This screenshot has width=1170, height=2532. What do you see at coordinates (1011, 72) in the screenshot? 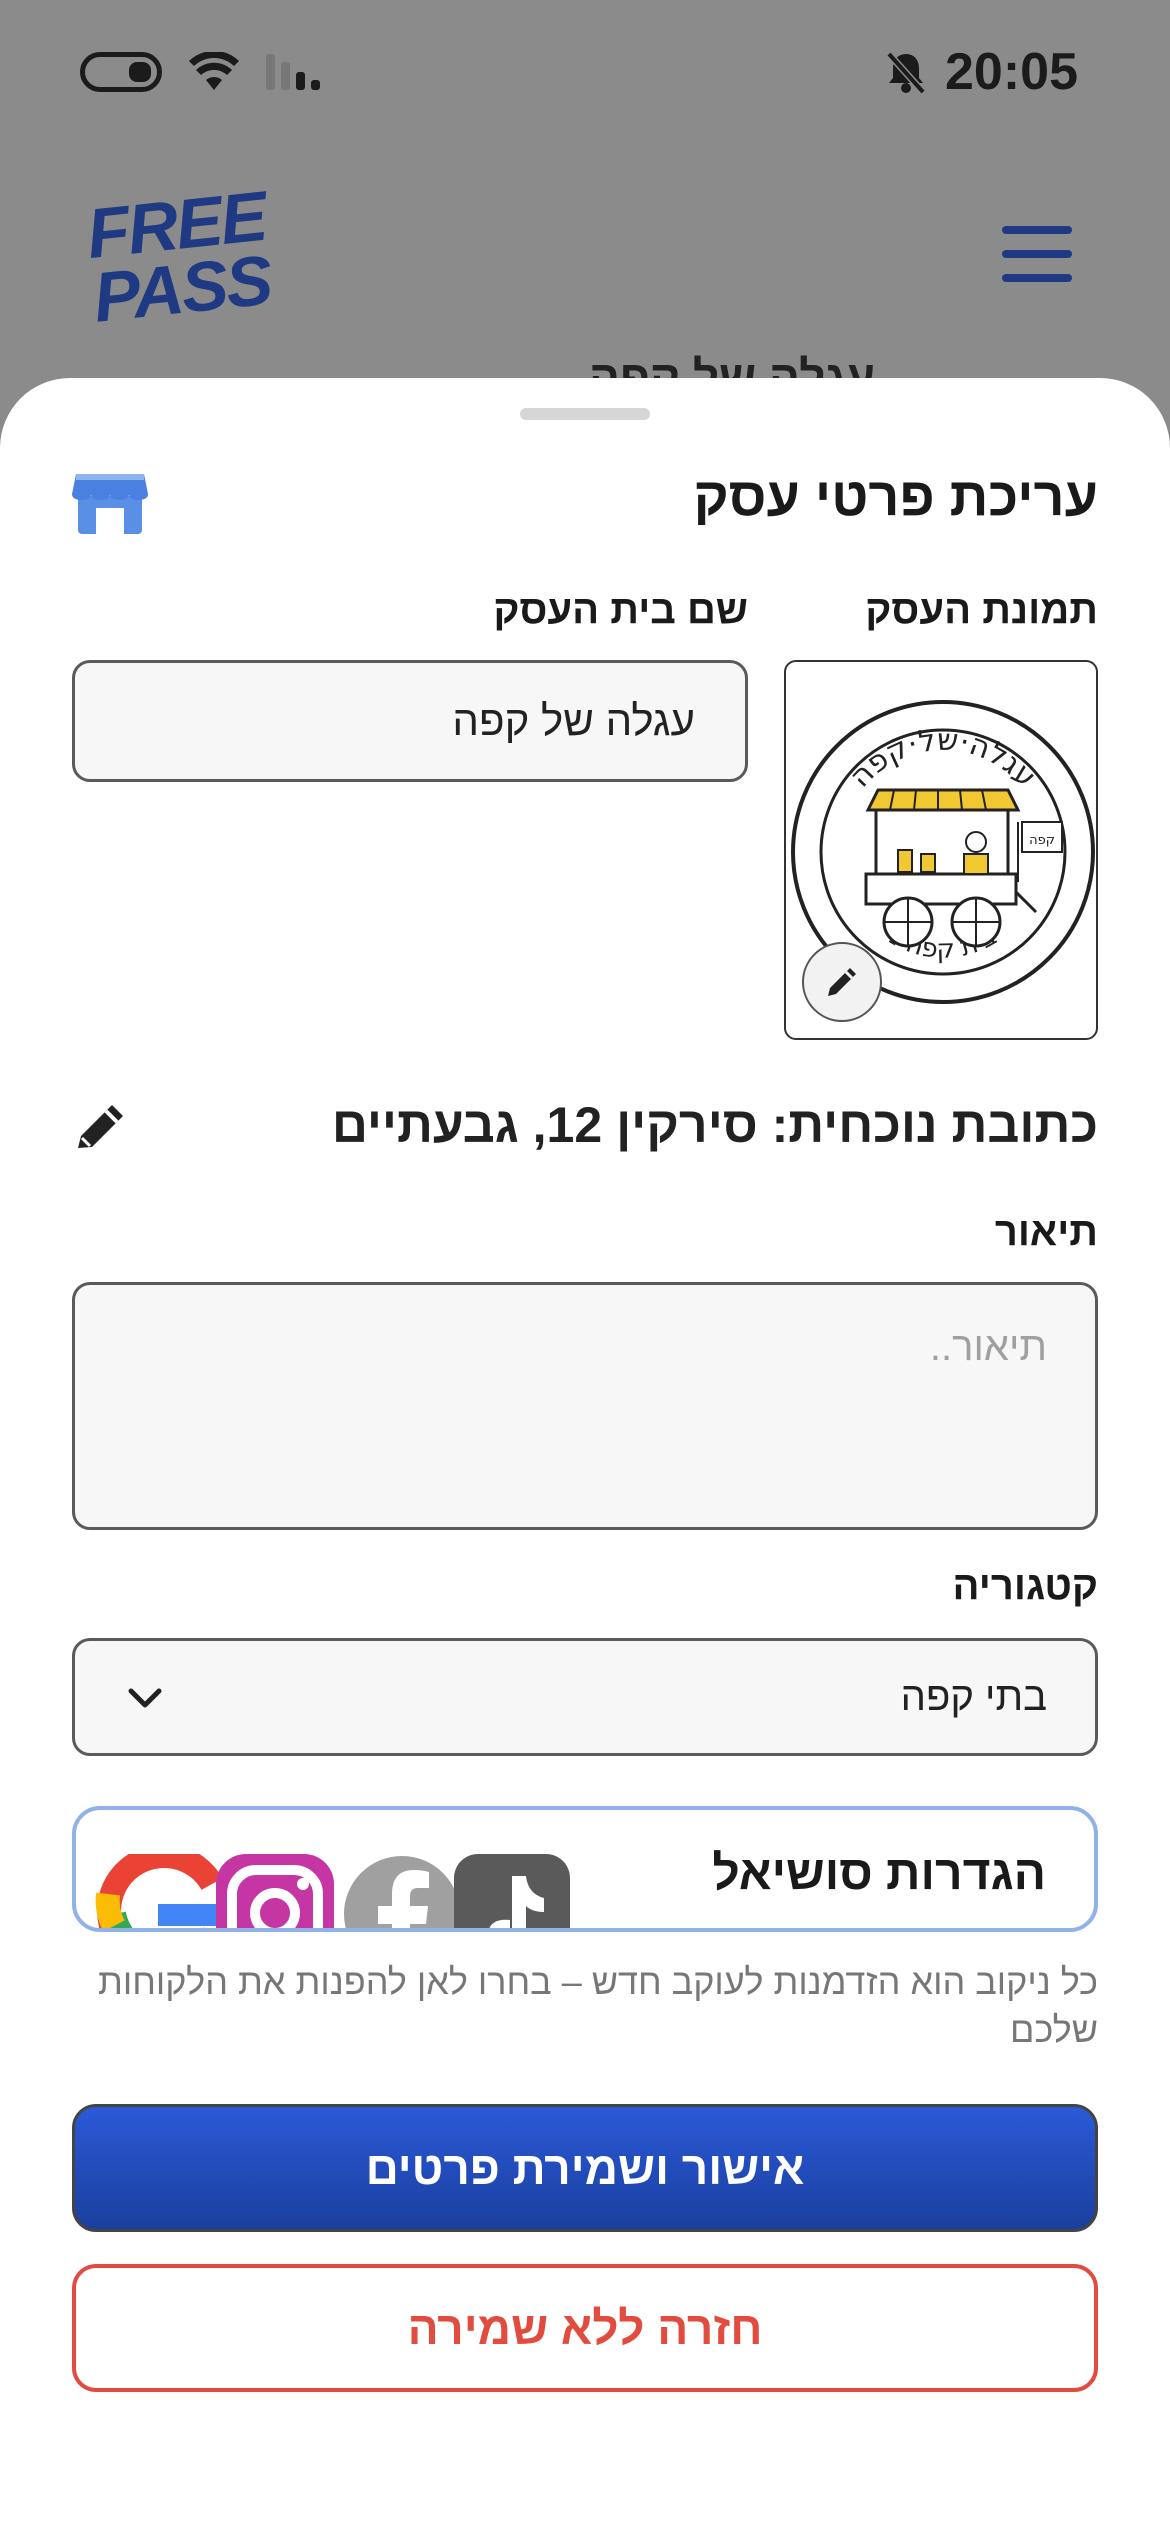
I see `clock: 20:05` at bounding box center [1011, 72].